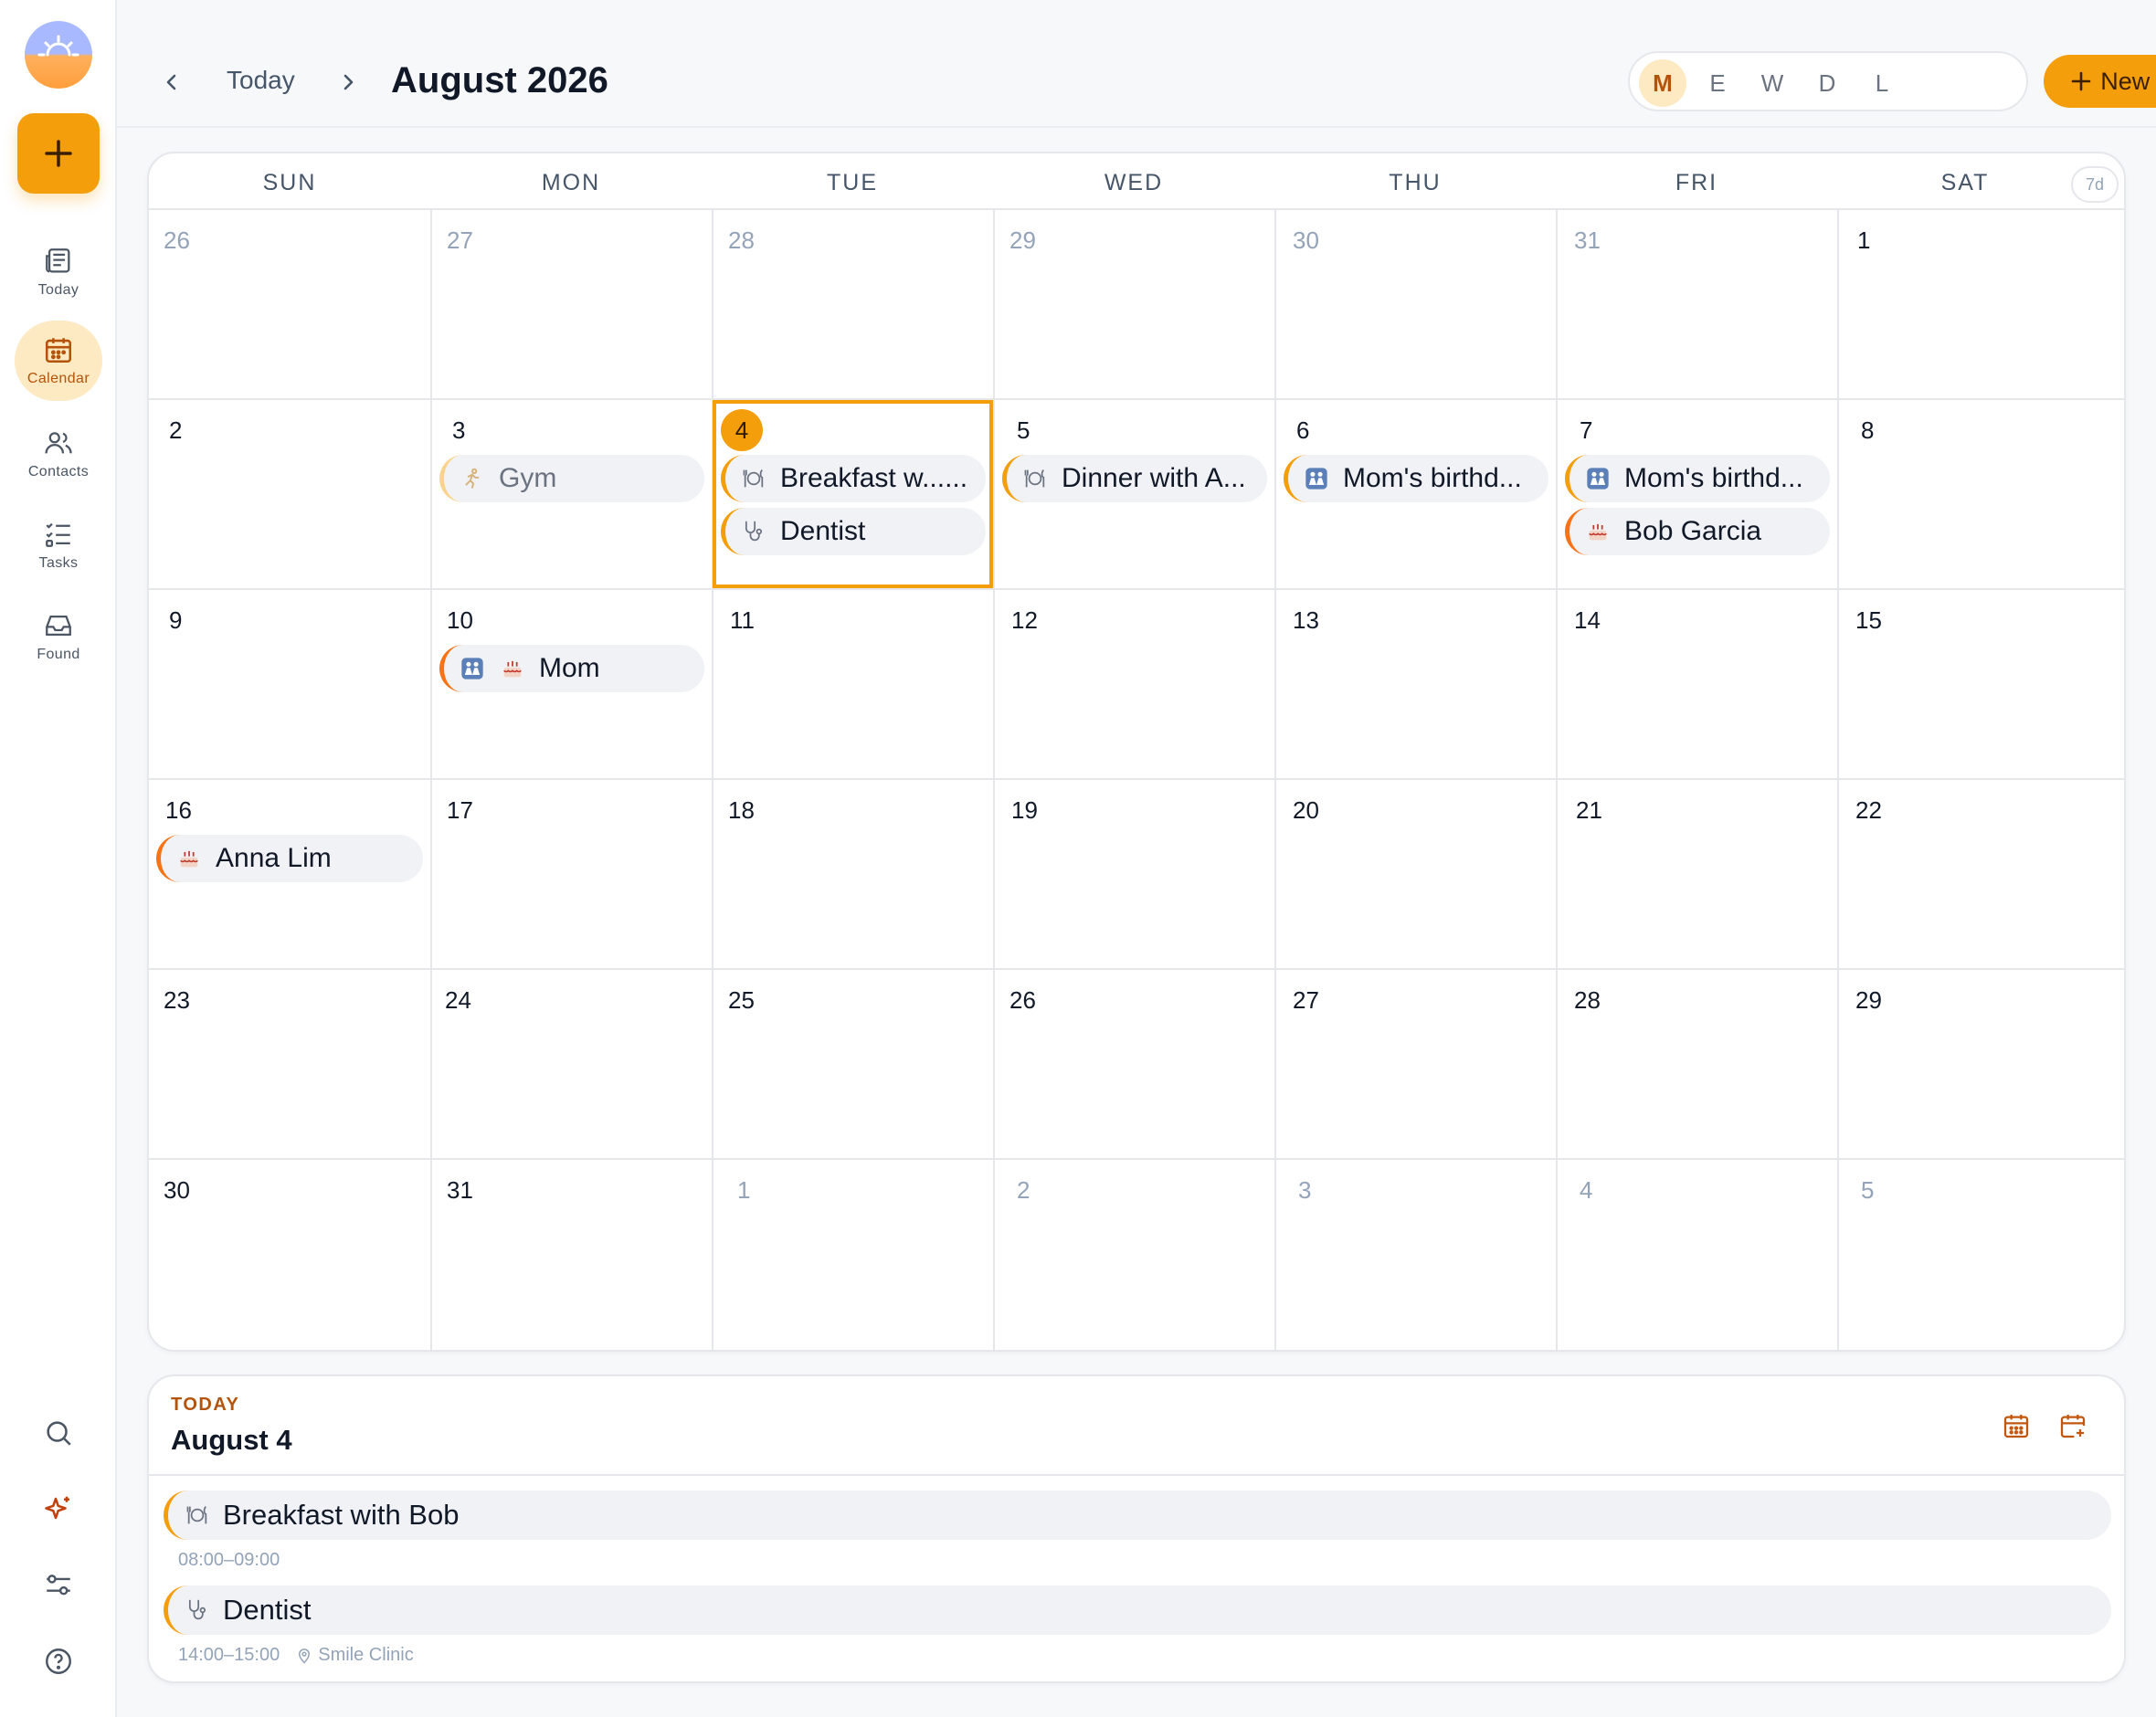 This screenshot has height=1717, width=2156. I want to click on plus-icon, so click(59, 154).